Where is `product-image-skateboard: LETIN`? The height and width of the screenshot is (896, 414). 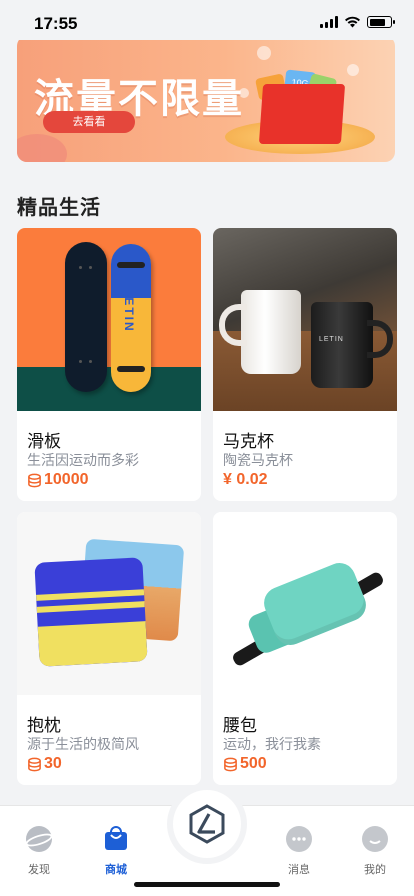
product-image-skateboard: LETIN is located at coordinates (109, 319).